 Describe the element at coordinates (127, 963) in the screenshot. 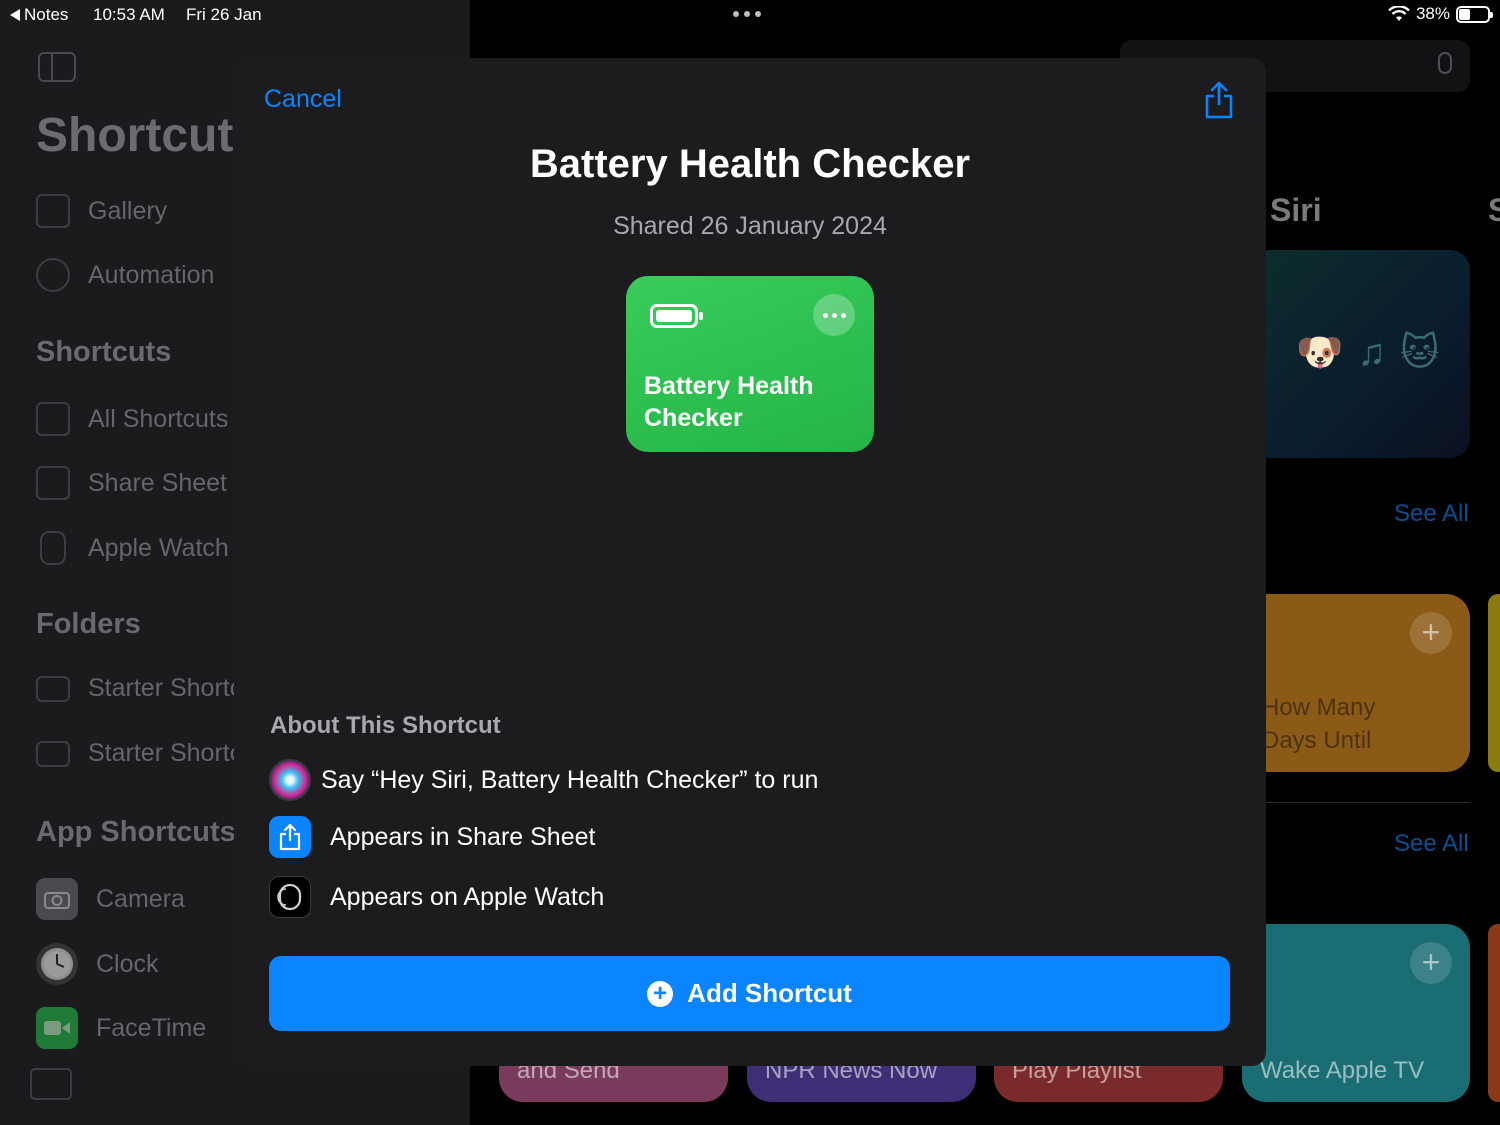

I see `sidebar-item-label: Clock` at that location.